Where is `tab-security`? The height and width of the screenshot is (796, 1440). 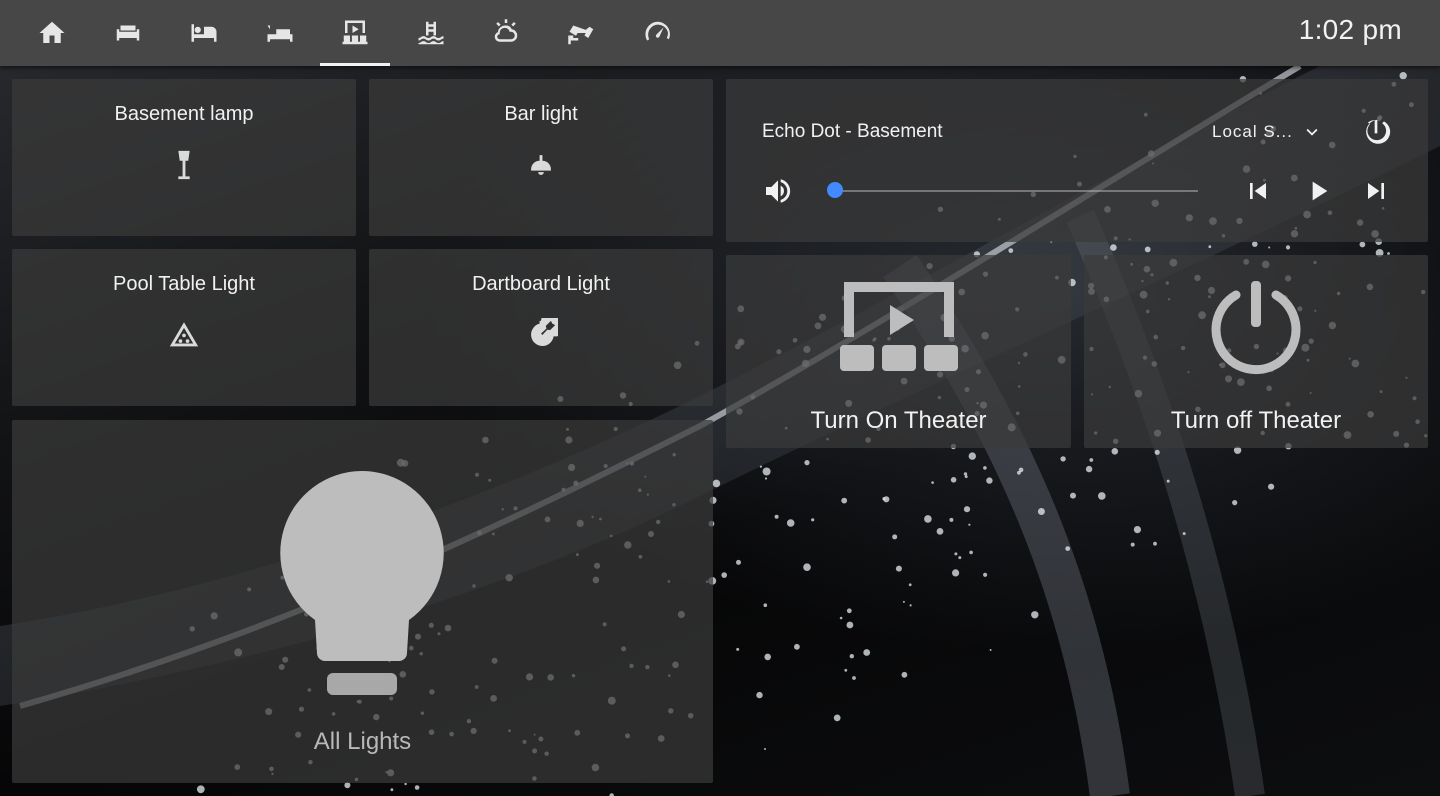 tab-security is located at coordinates (582, 33).